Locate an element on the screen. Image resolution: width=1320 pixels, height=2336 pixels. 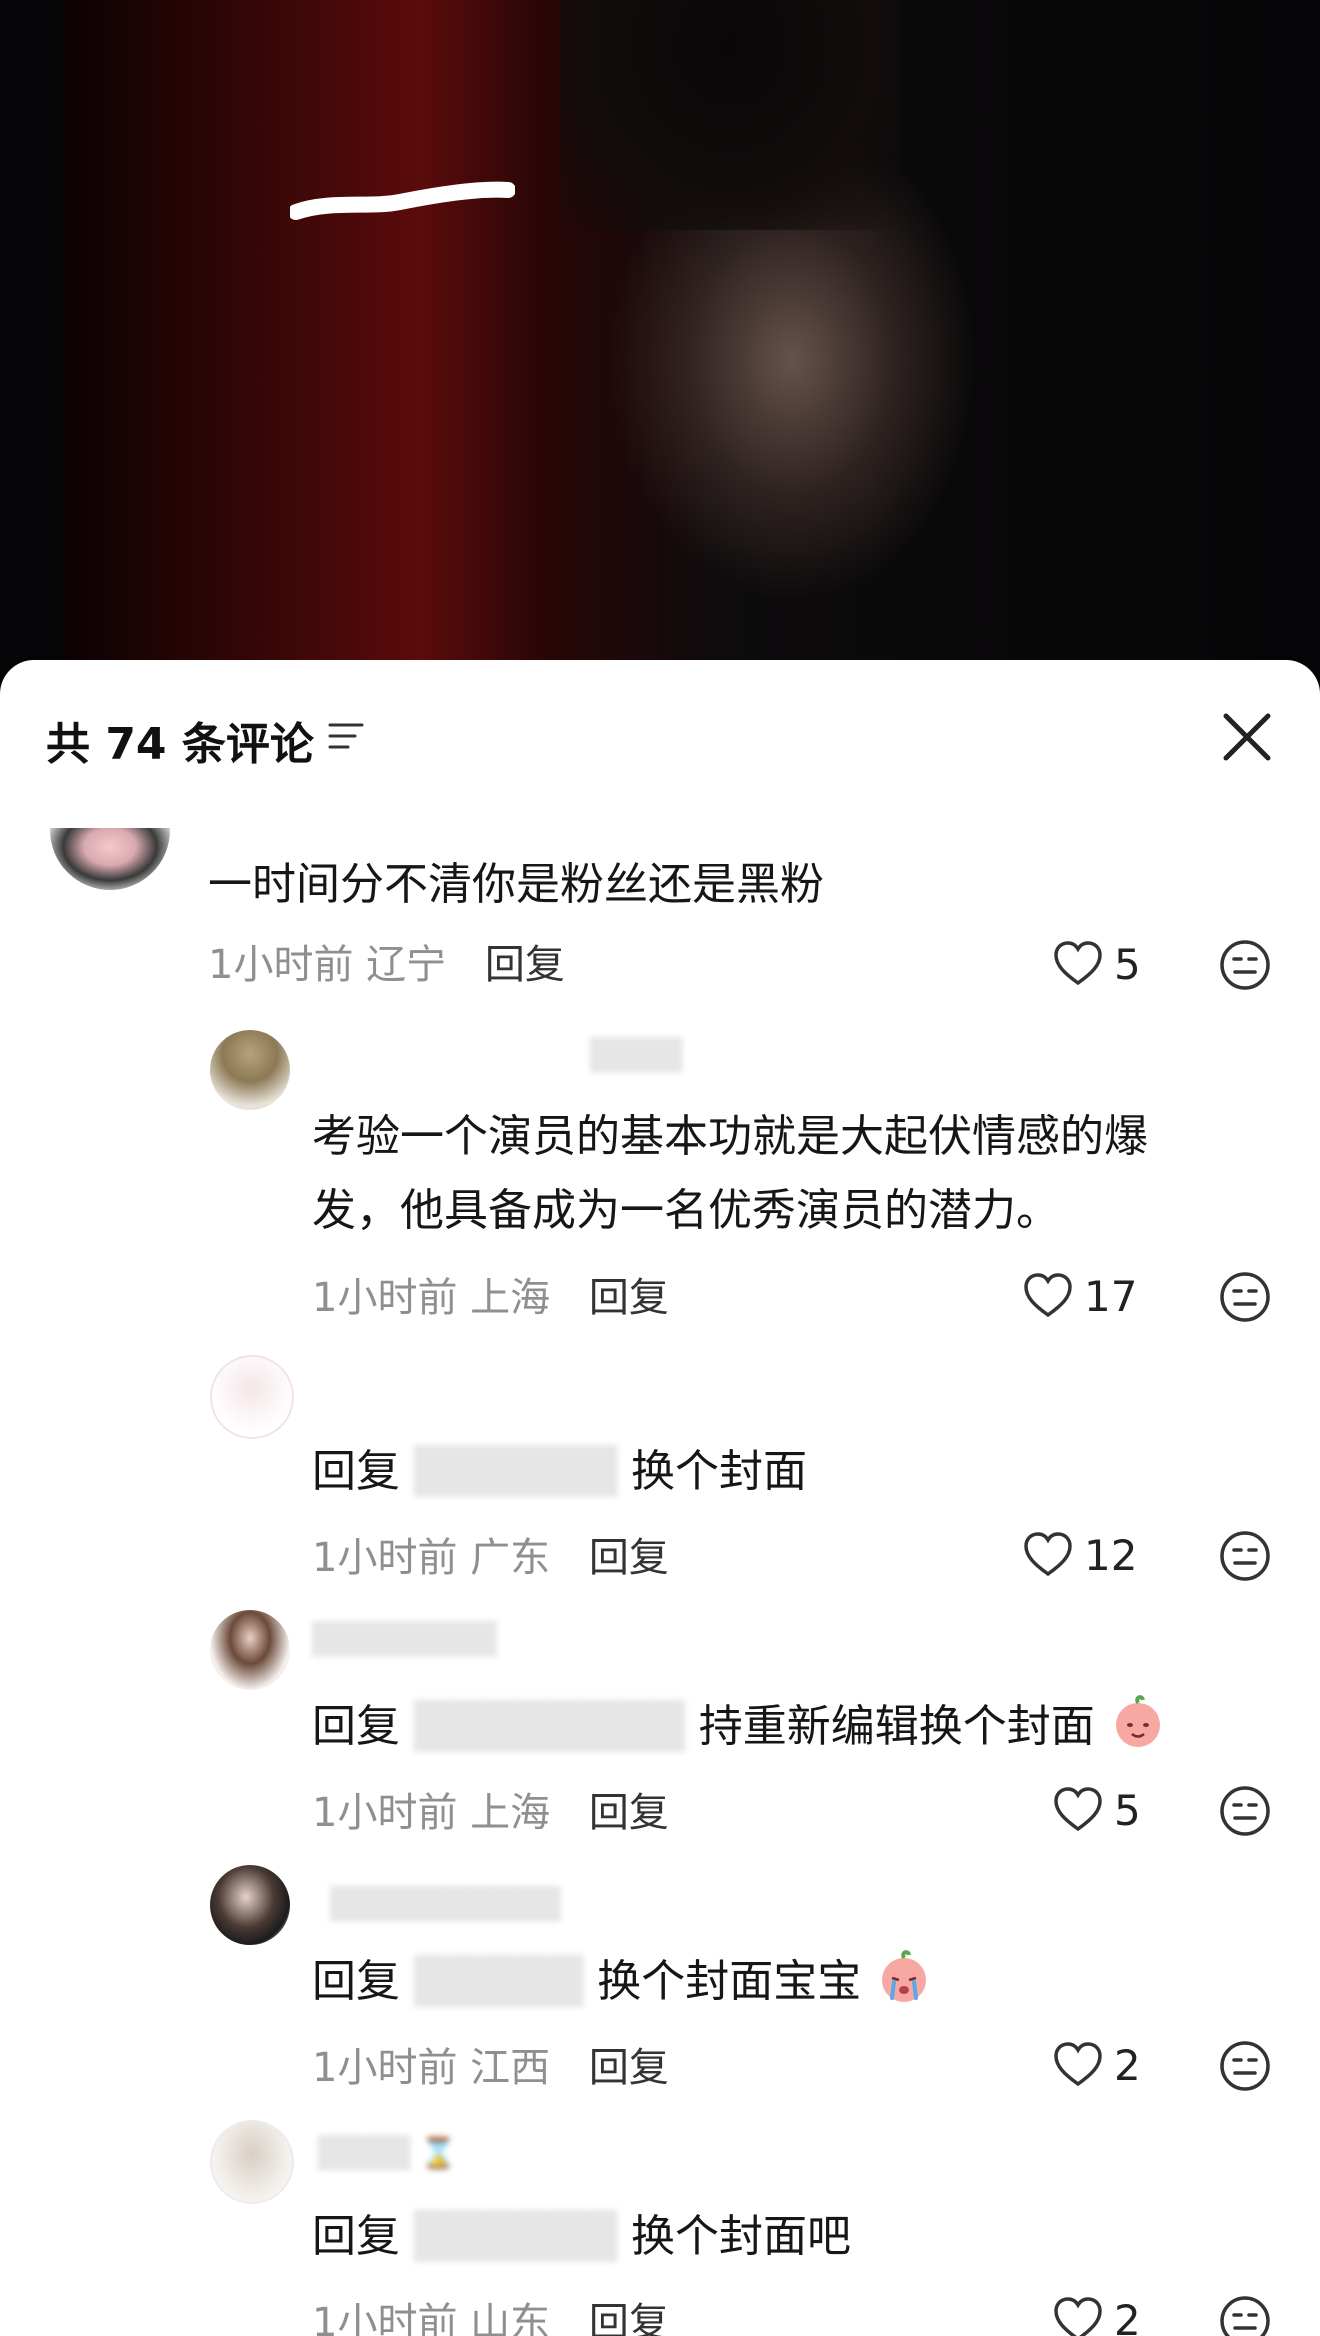
crying-peach-emoji-icon is located at coordinates (904, 1976).